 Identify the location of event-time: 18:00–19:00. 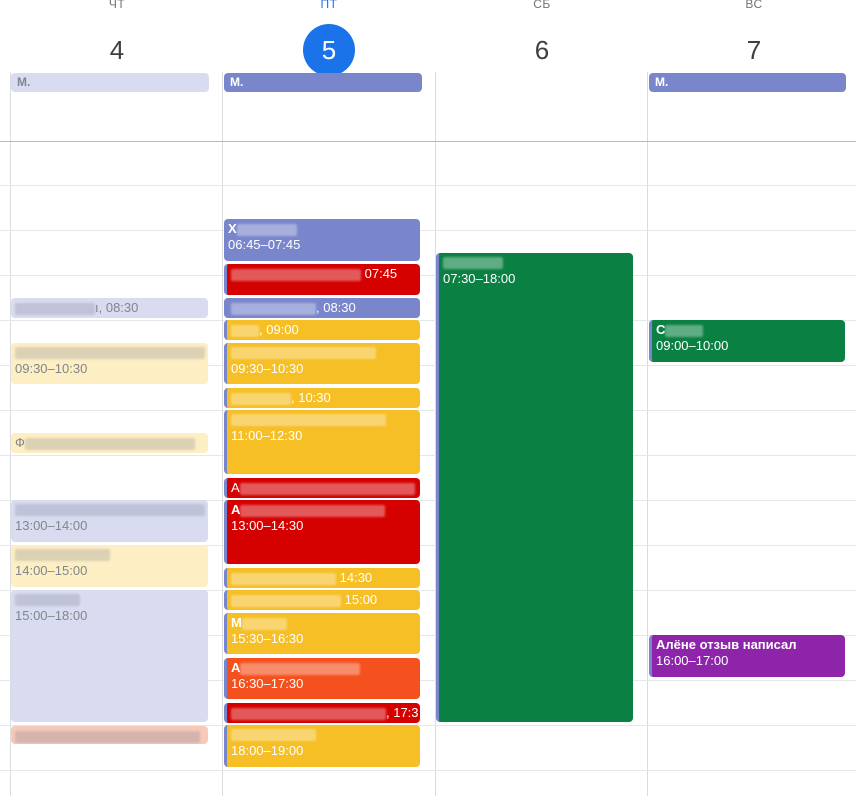
(267, 750).